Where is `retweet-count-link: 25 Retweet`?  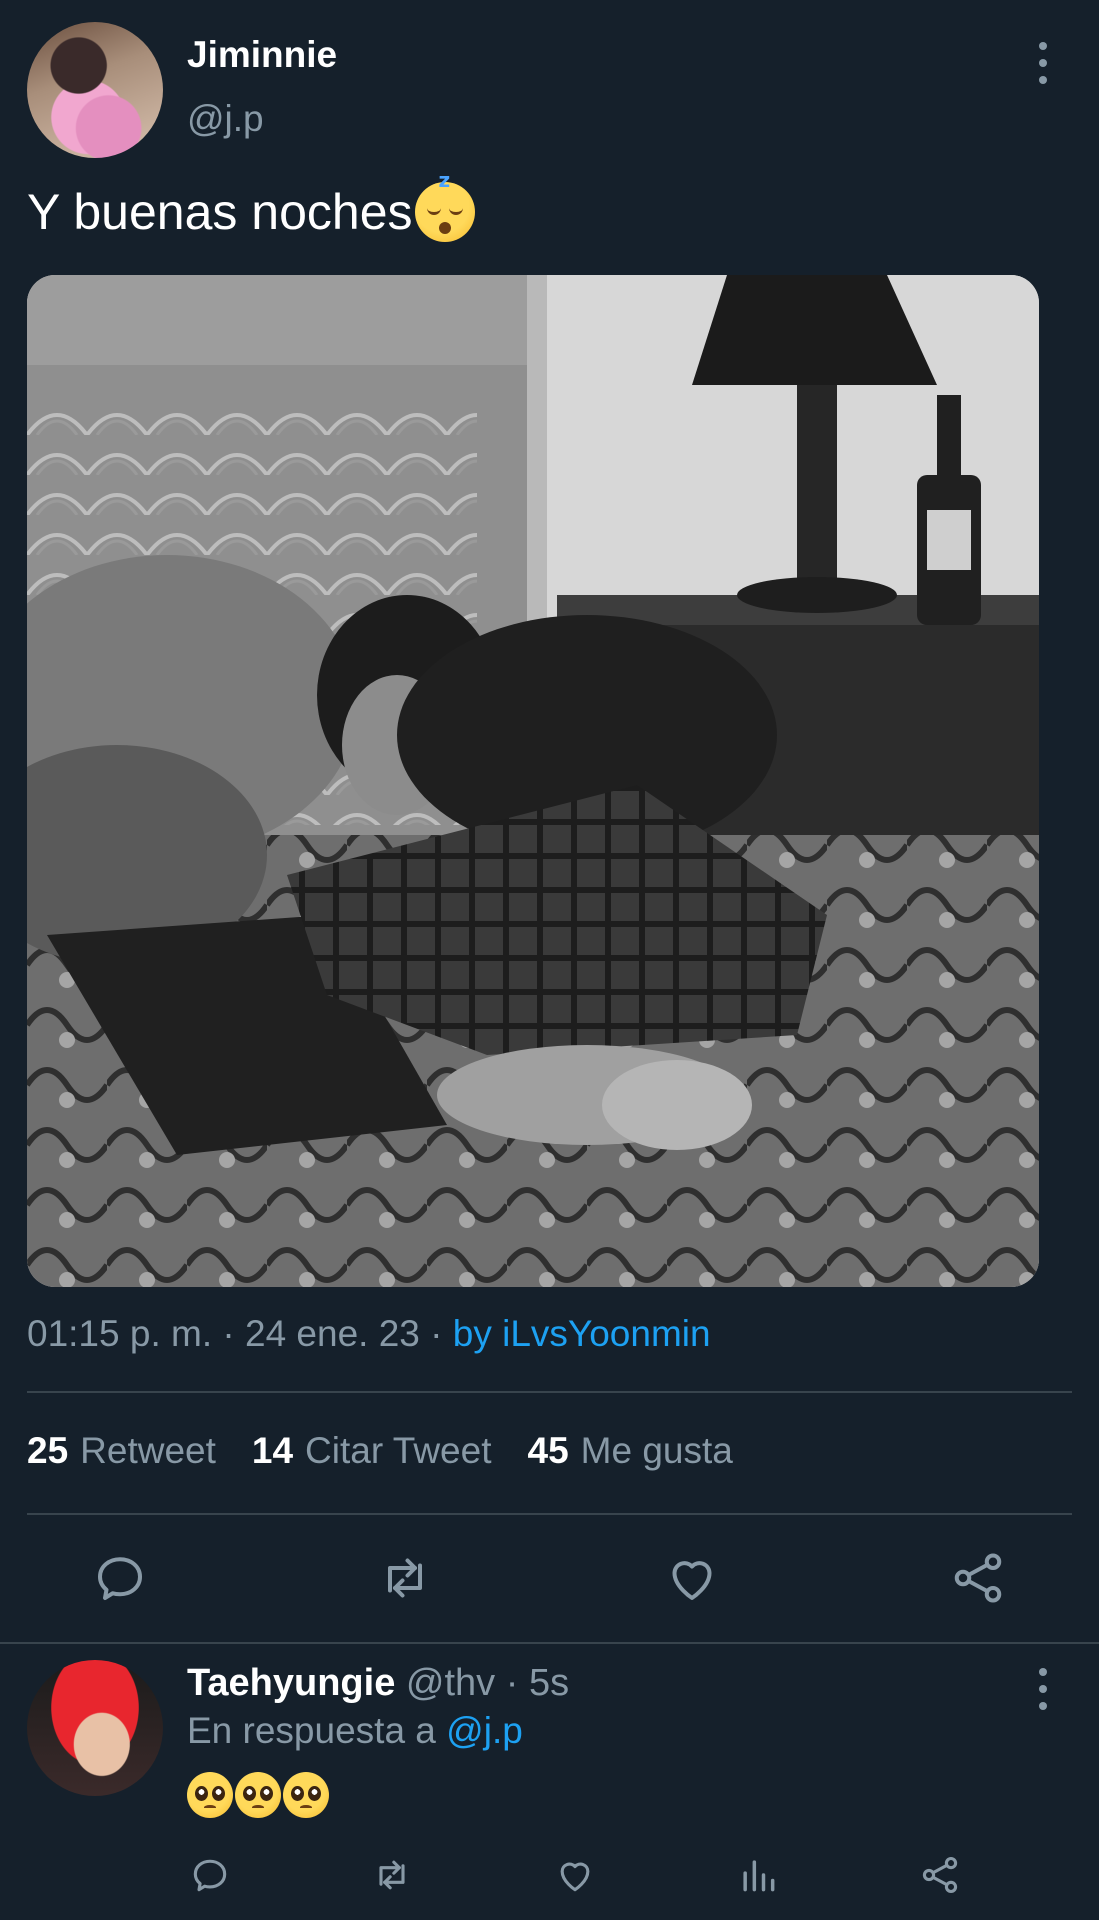
retweet-count-link: 25 Retweet is located at coordinates (121, 1451).